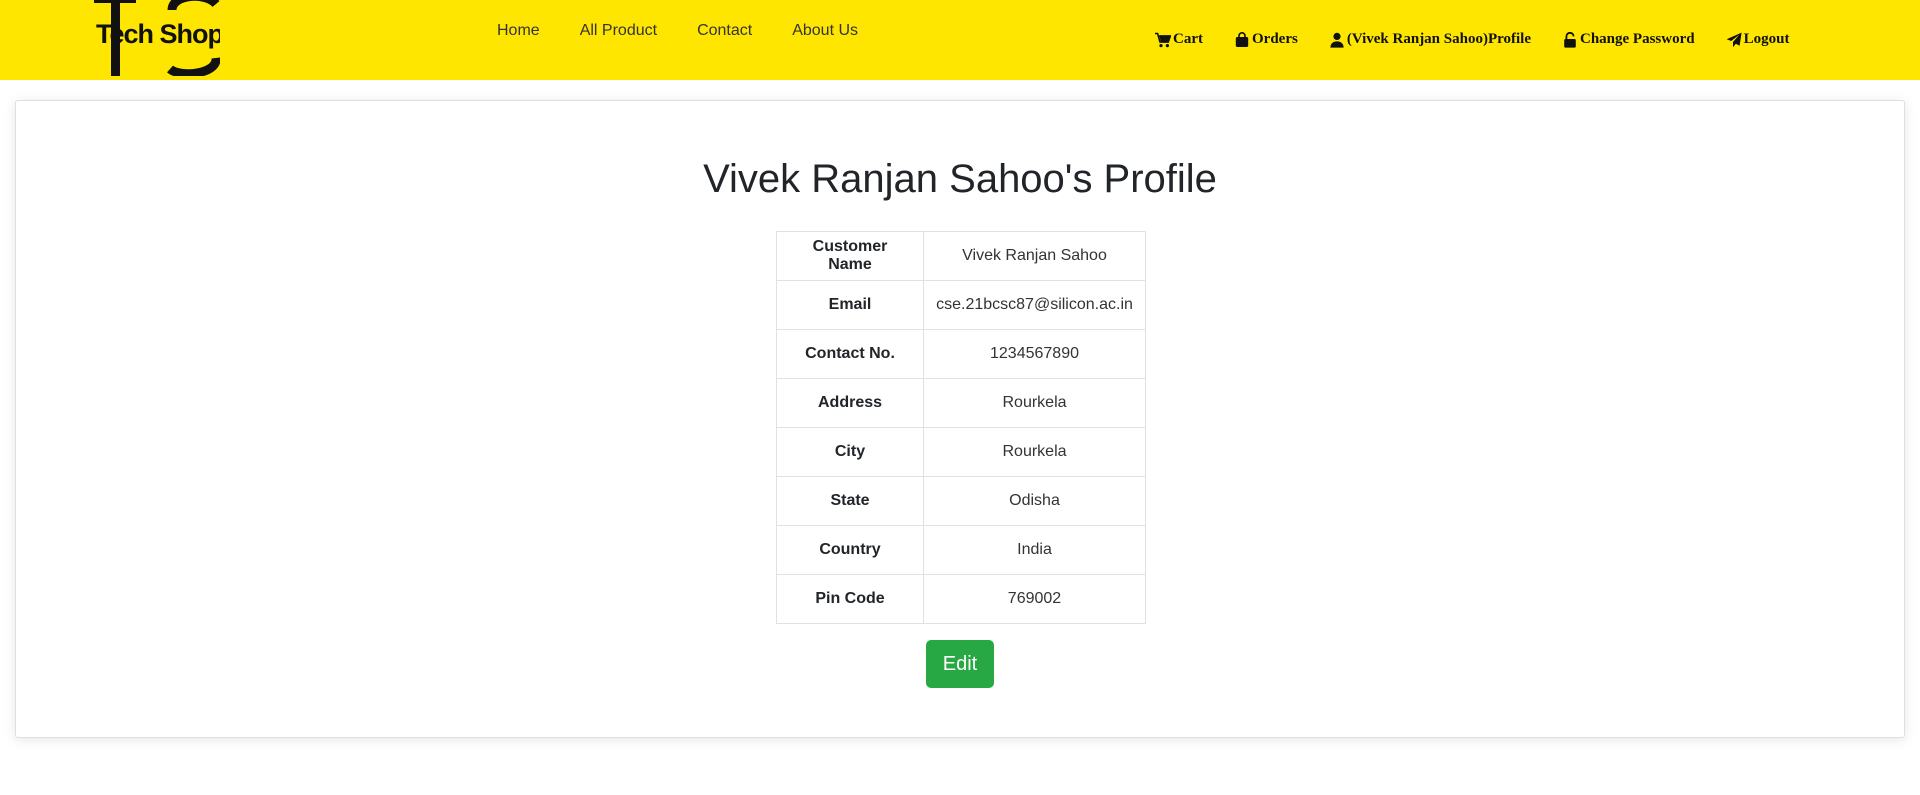  I want to click on field-label: State, so click(850, 501).